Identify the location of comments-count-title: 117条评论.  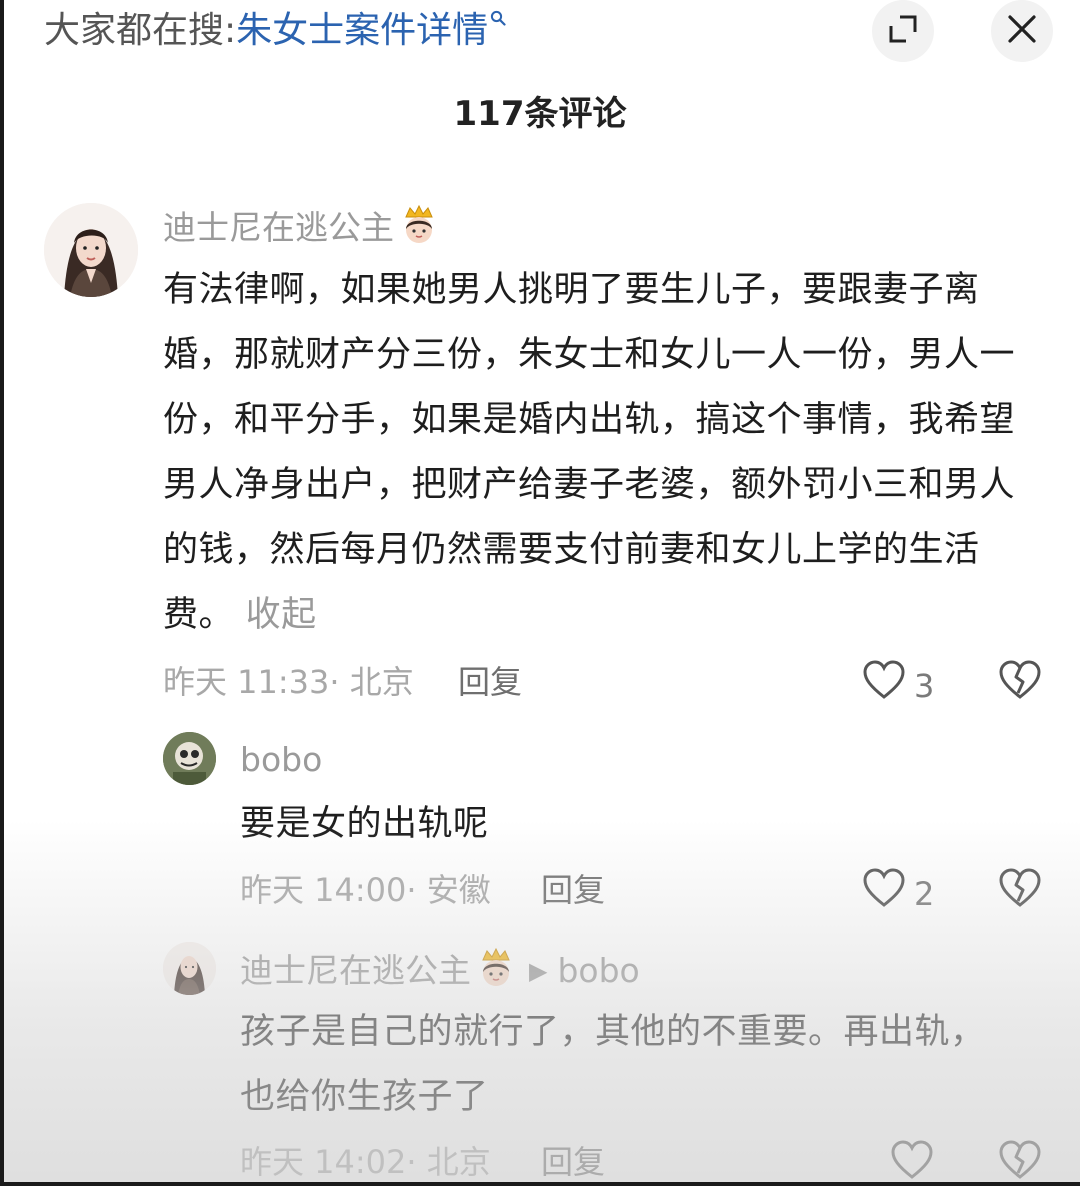
(540, 114).